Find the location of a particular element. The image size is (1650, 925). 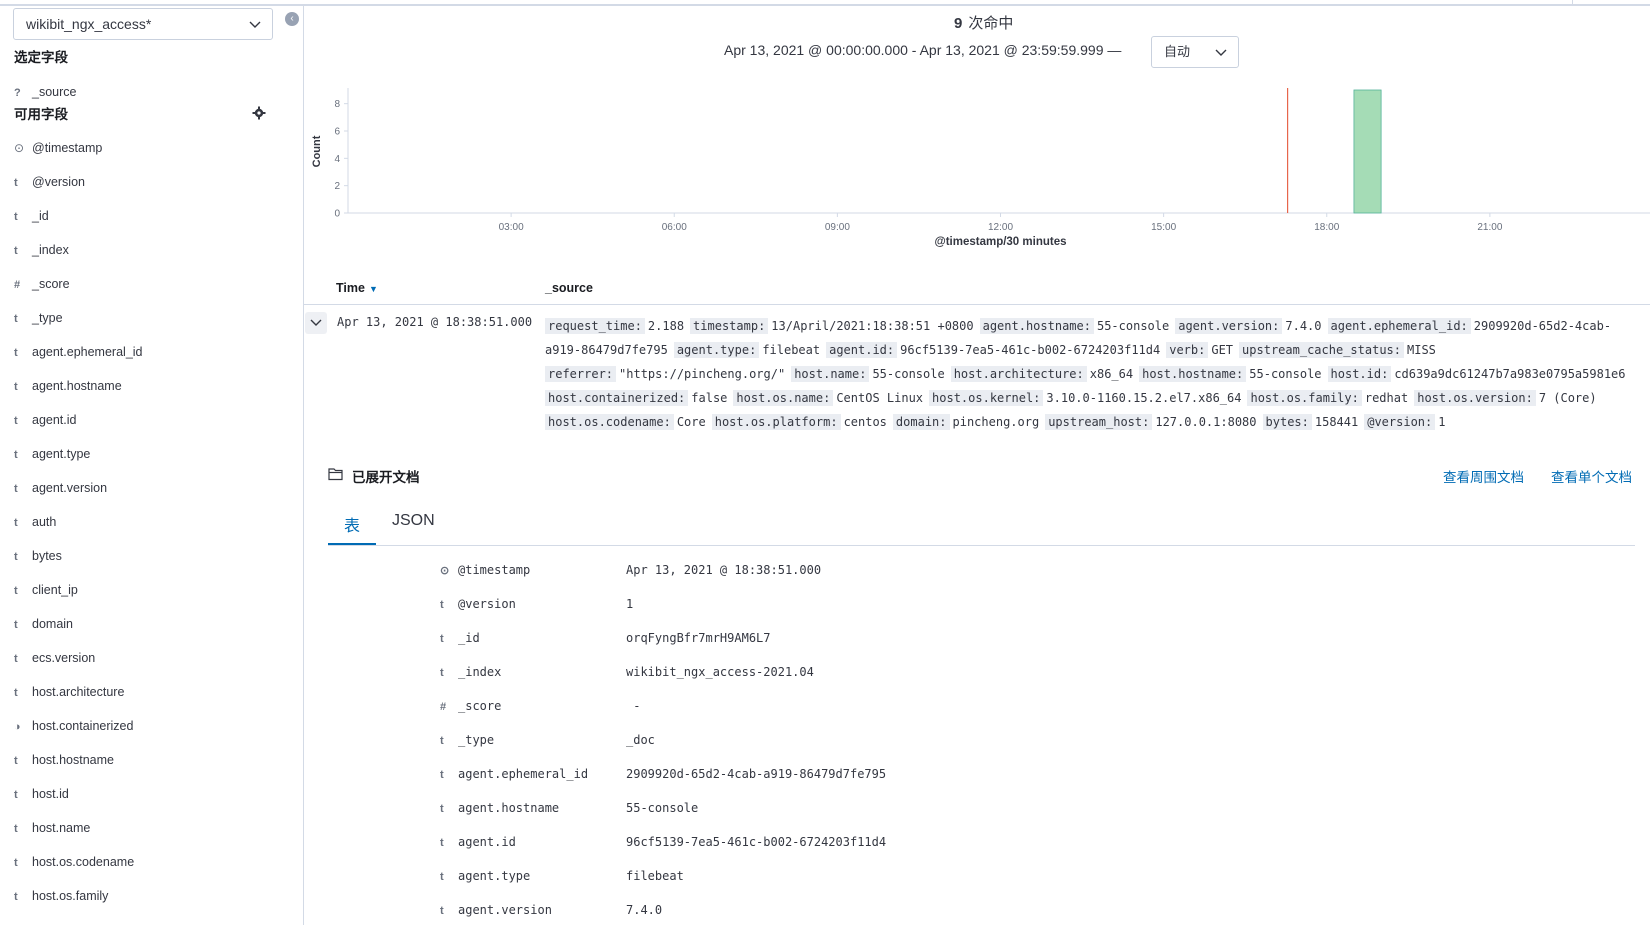

source-field-value: GET is located at coordinates (1222, 350).